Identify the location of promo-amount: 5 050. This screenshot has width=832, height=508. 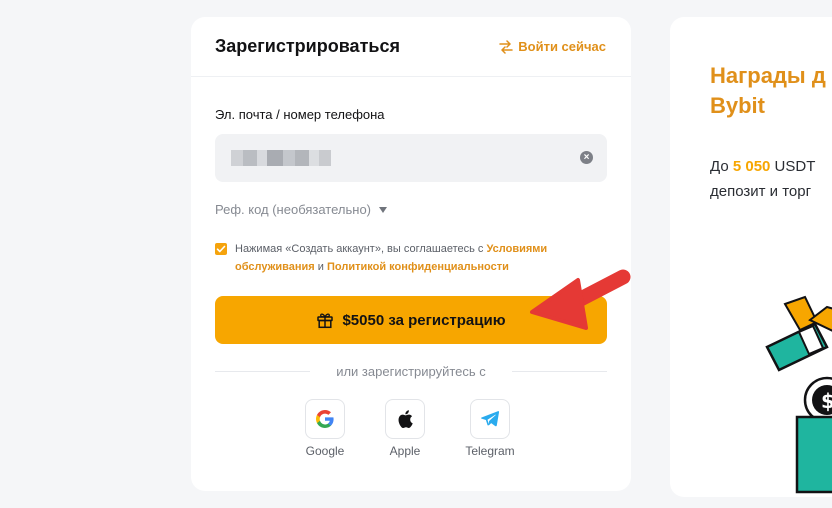
(751, 166).